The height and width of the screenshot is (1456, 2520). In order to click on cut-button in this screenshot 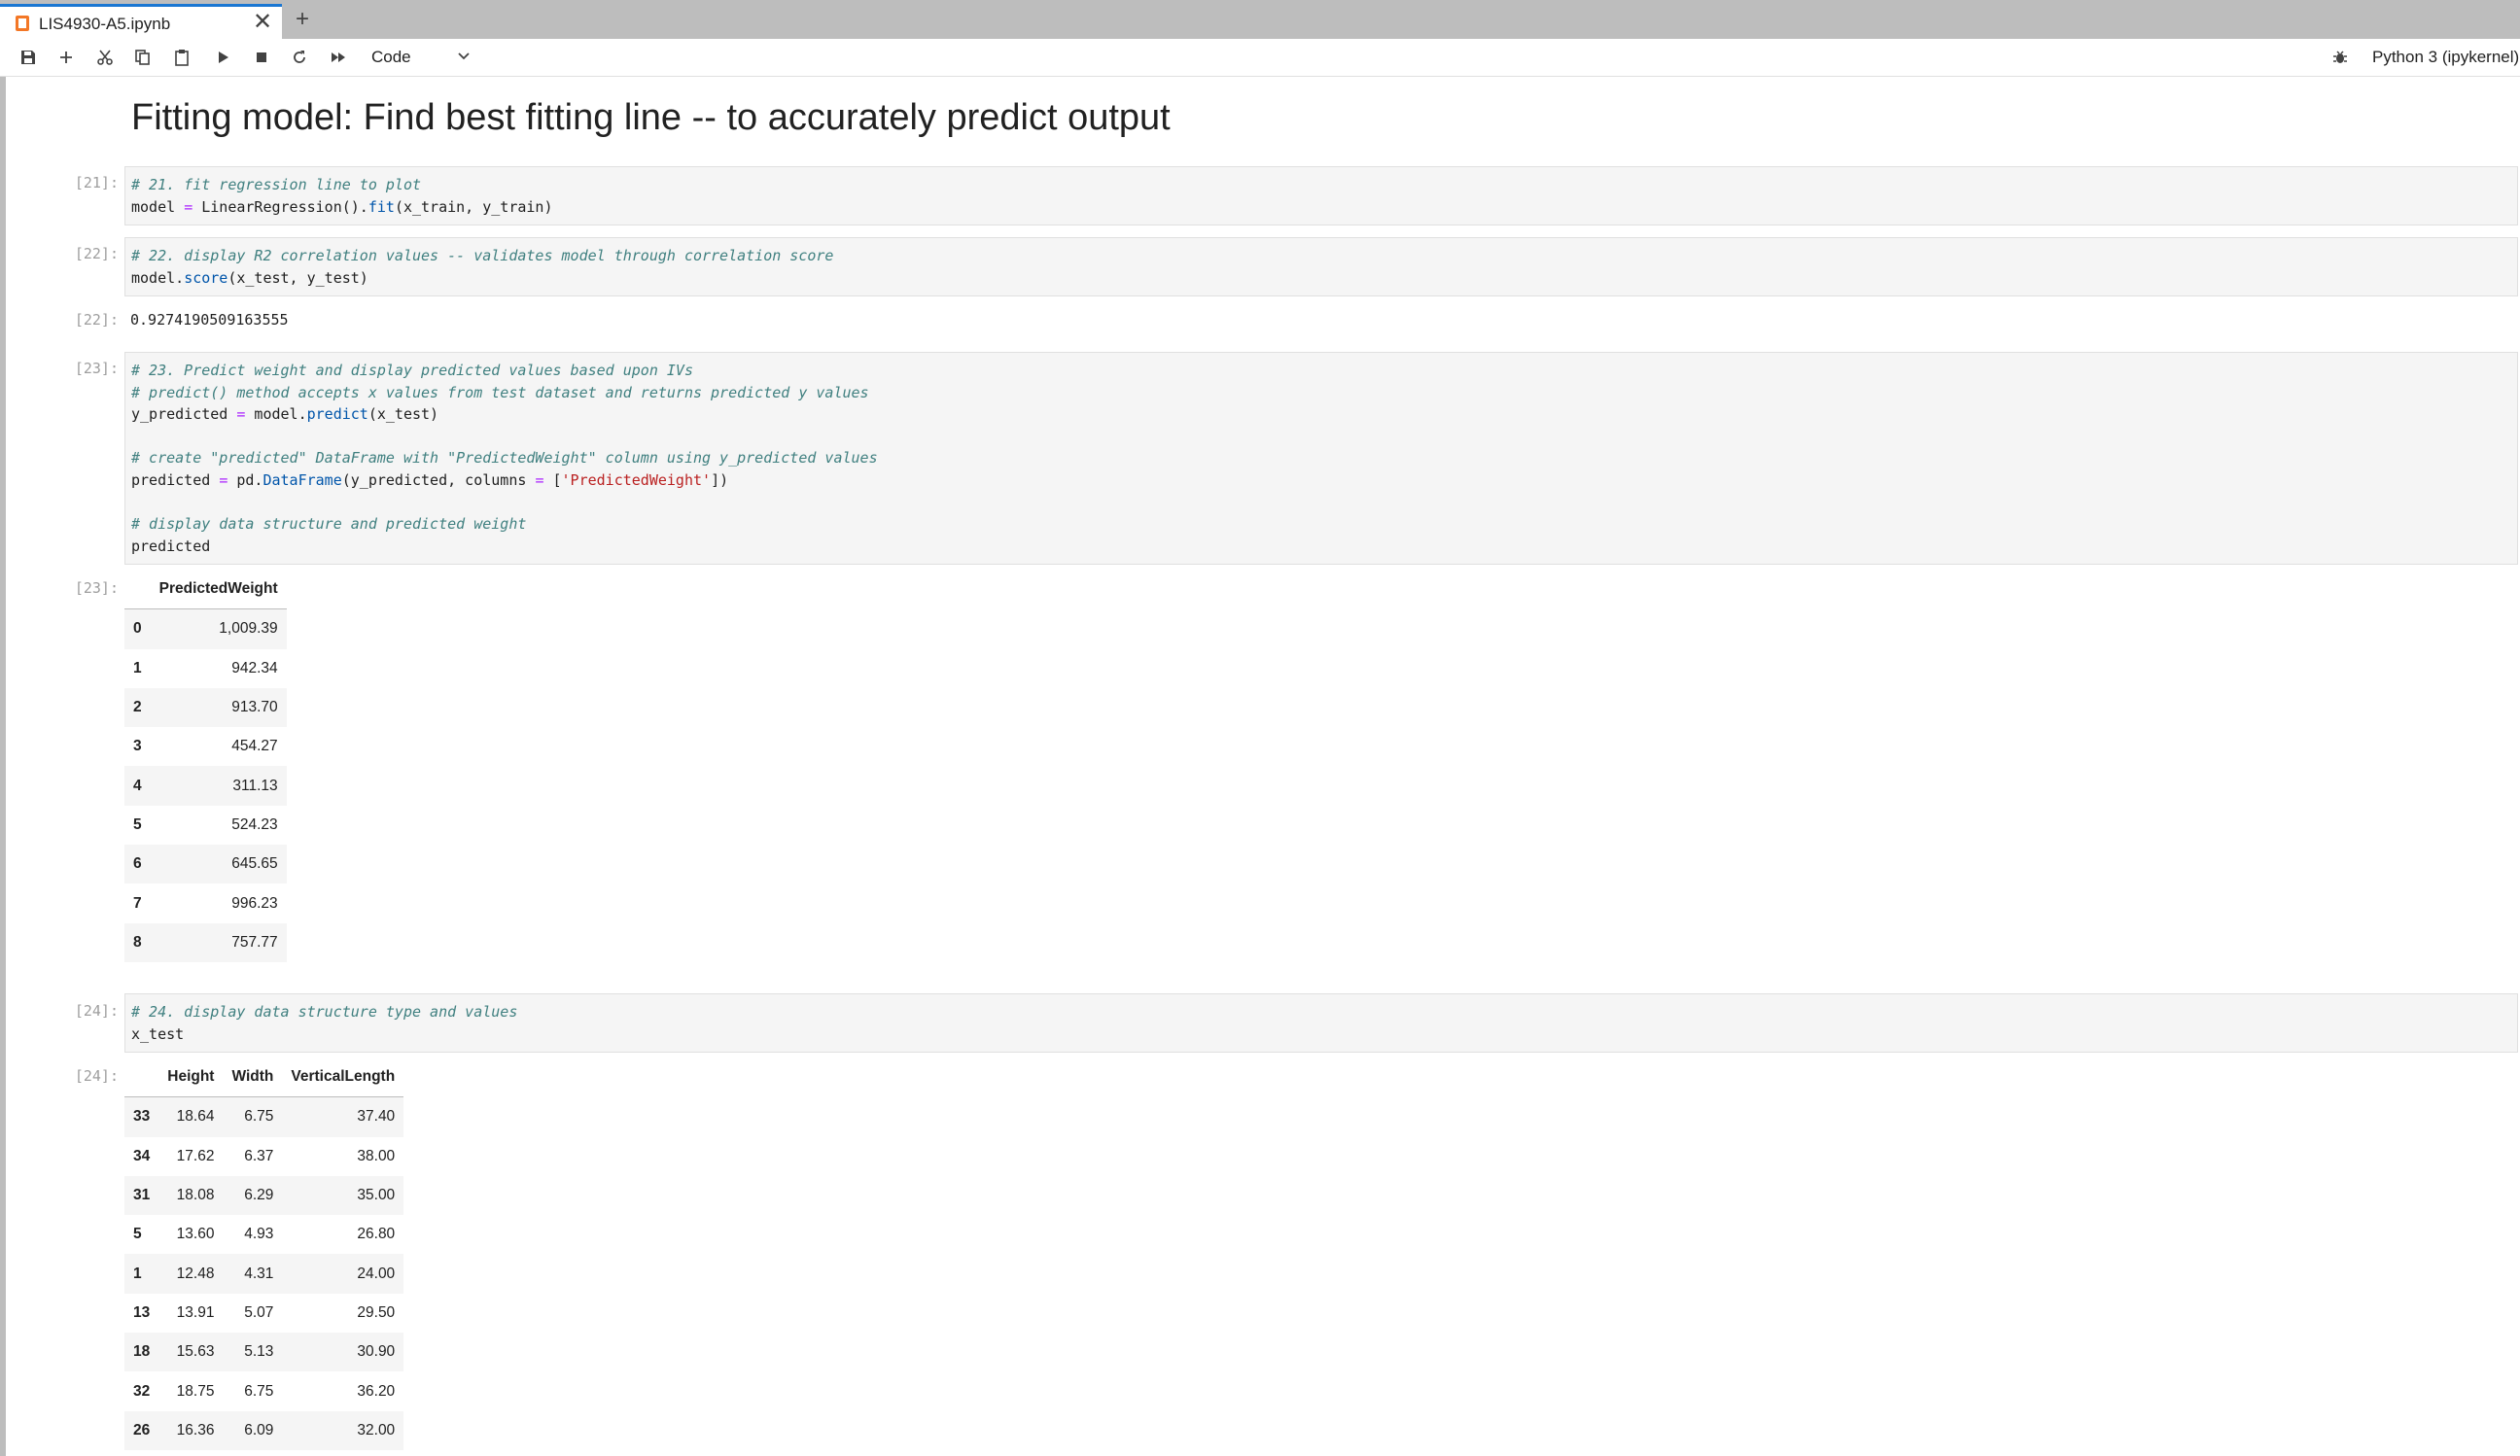, I will do `click(105, 57)`.